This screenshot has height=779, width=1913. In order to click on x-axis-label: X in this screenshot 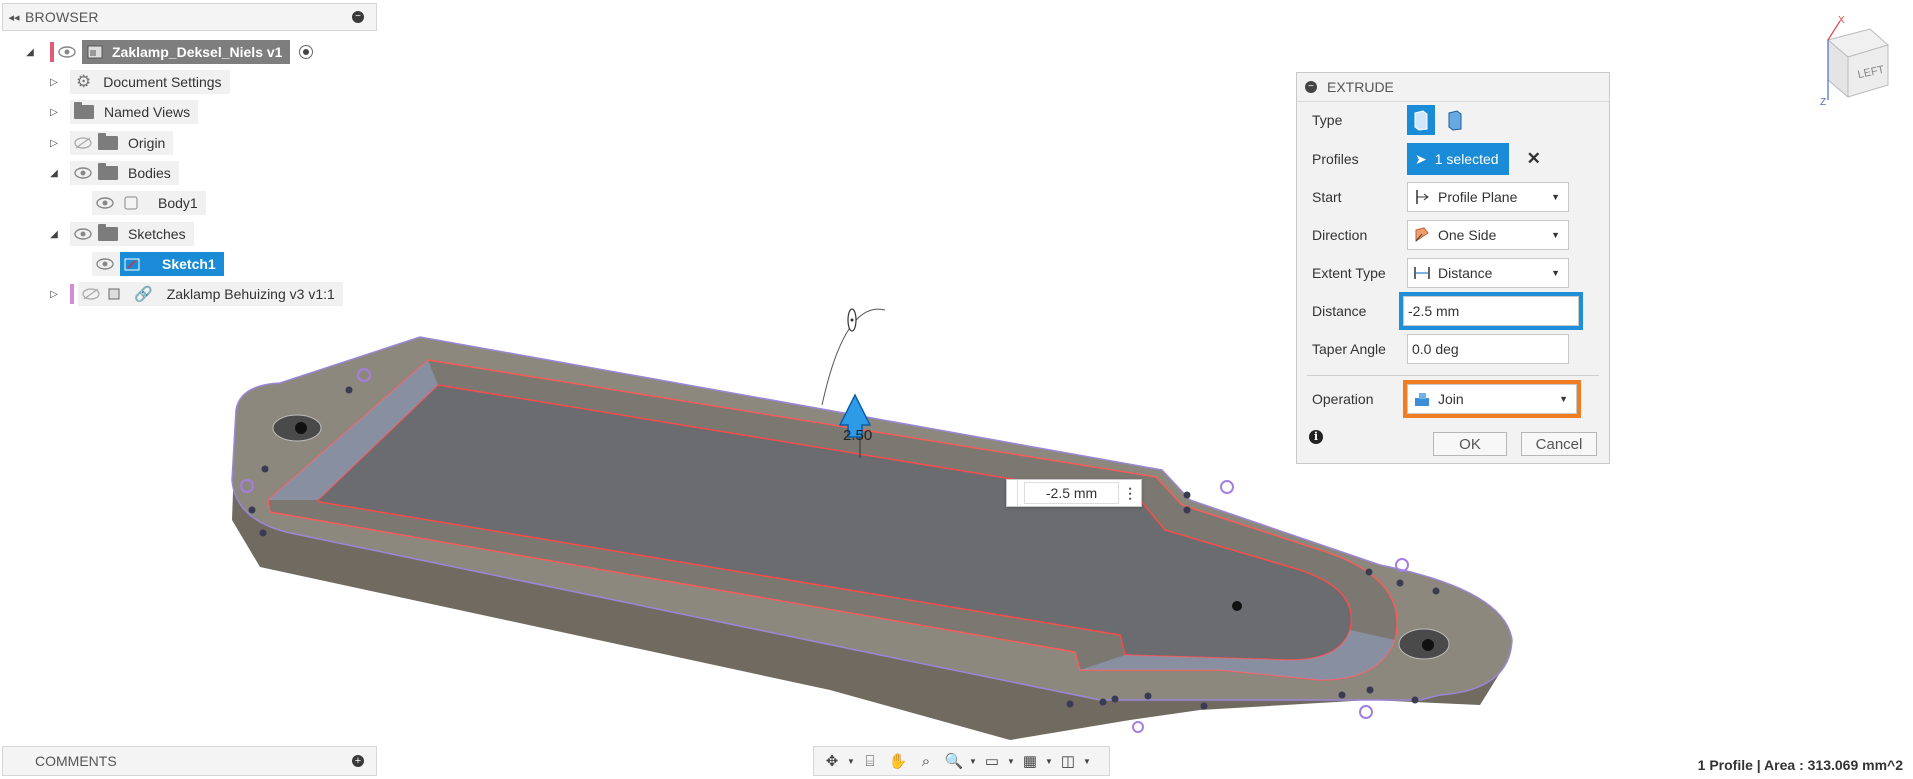, I will do `click(1841, 20)`.